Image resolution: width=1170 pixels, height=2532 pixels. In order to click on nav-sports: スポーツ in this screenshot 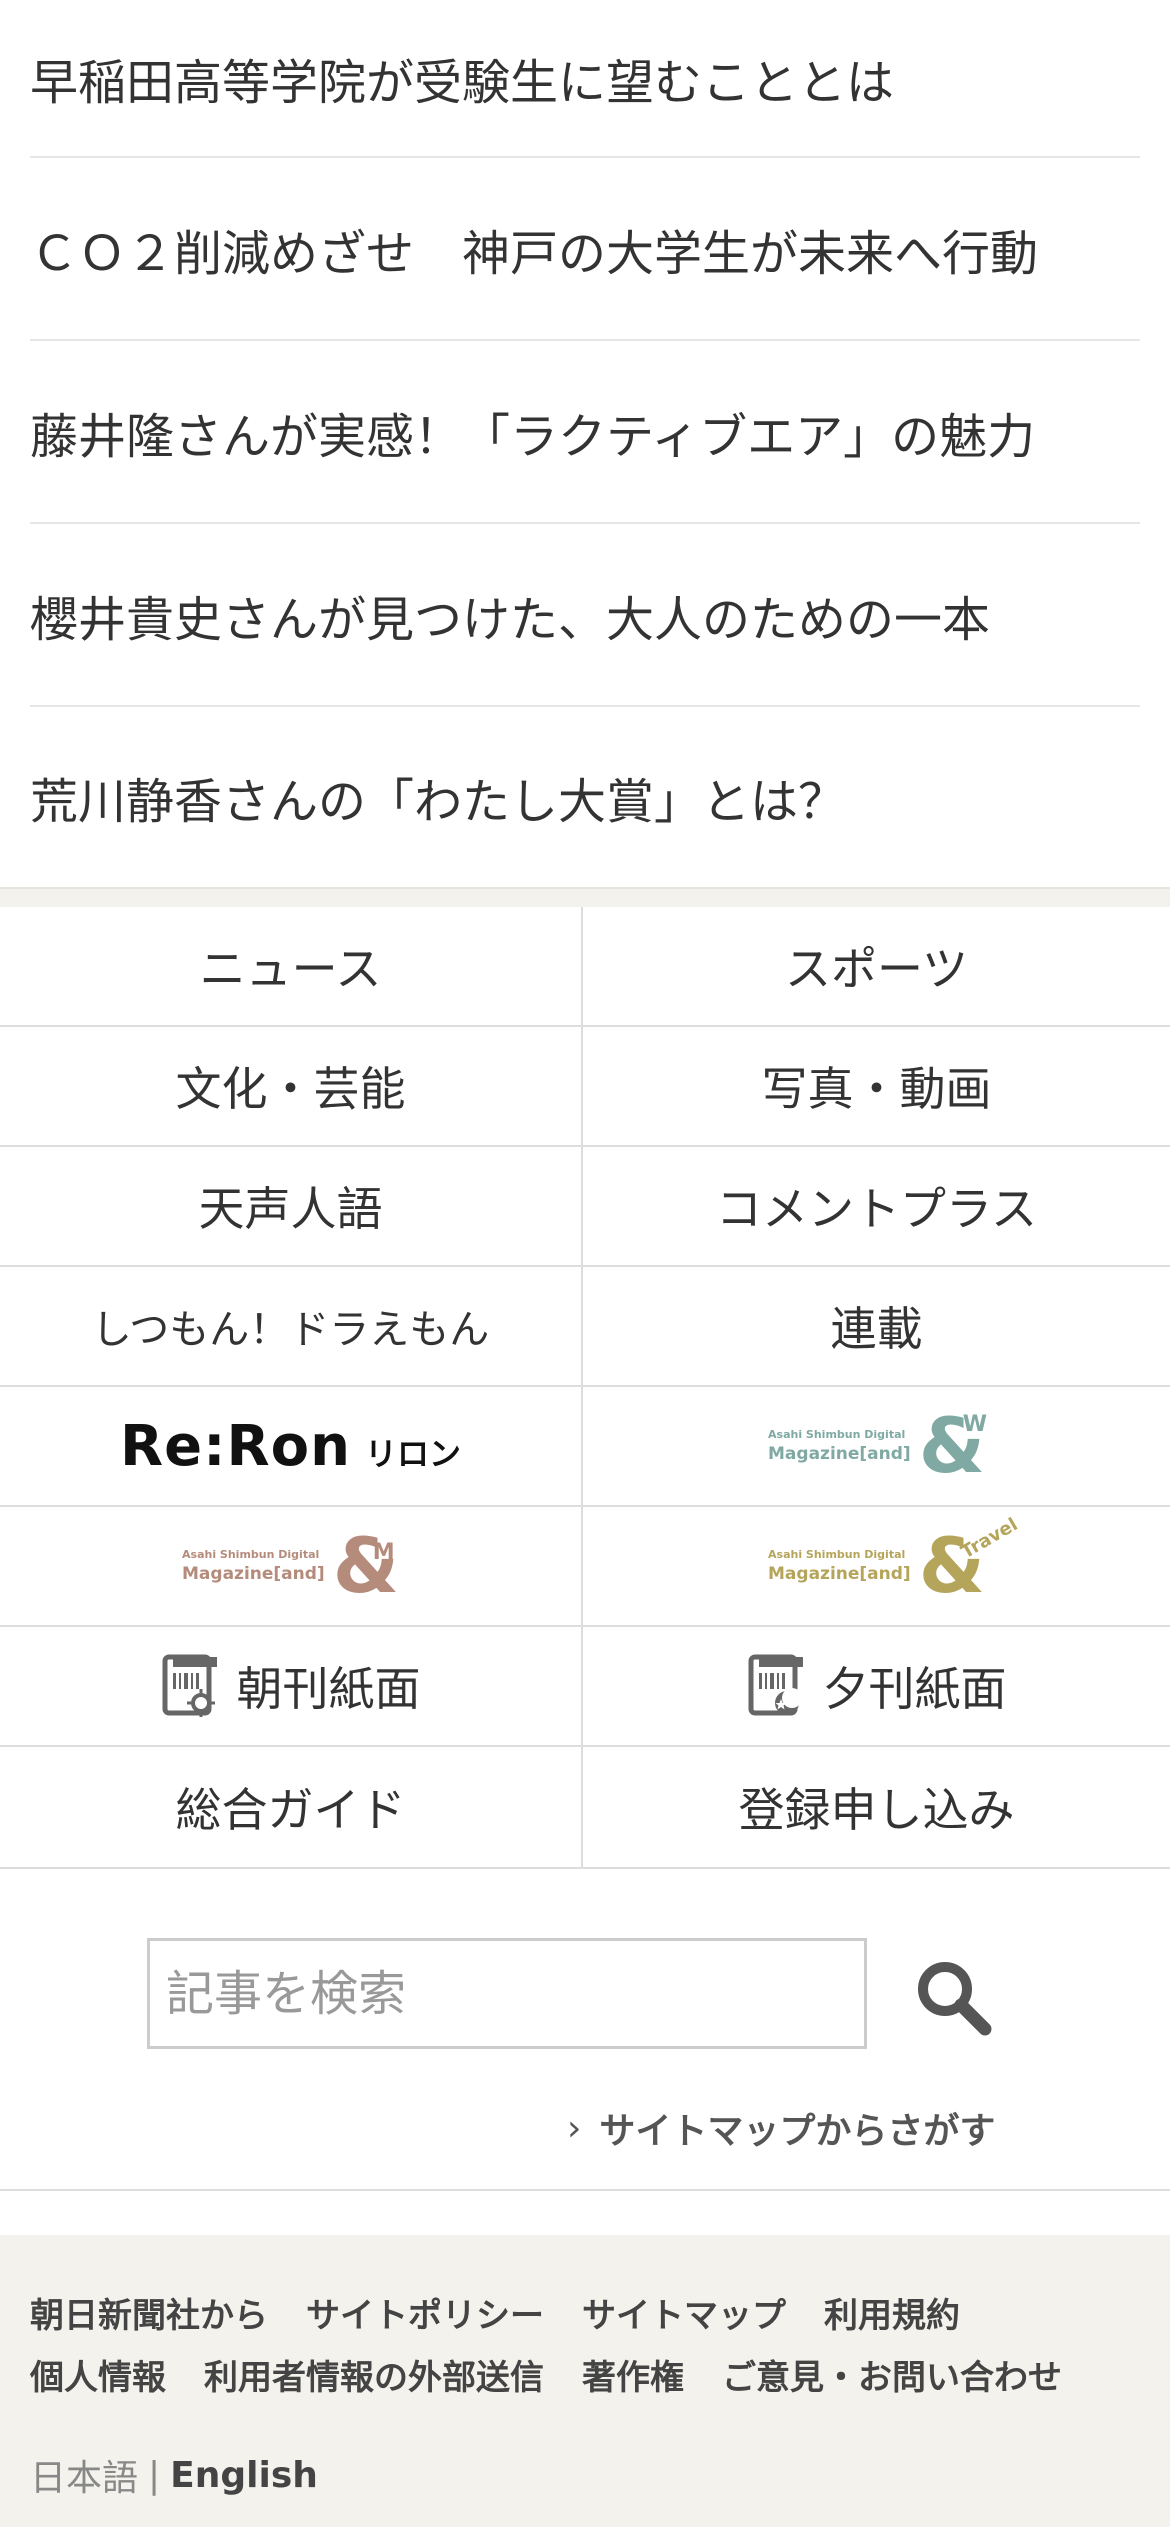, I will do `click(876, 967)`.